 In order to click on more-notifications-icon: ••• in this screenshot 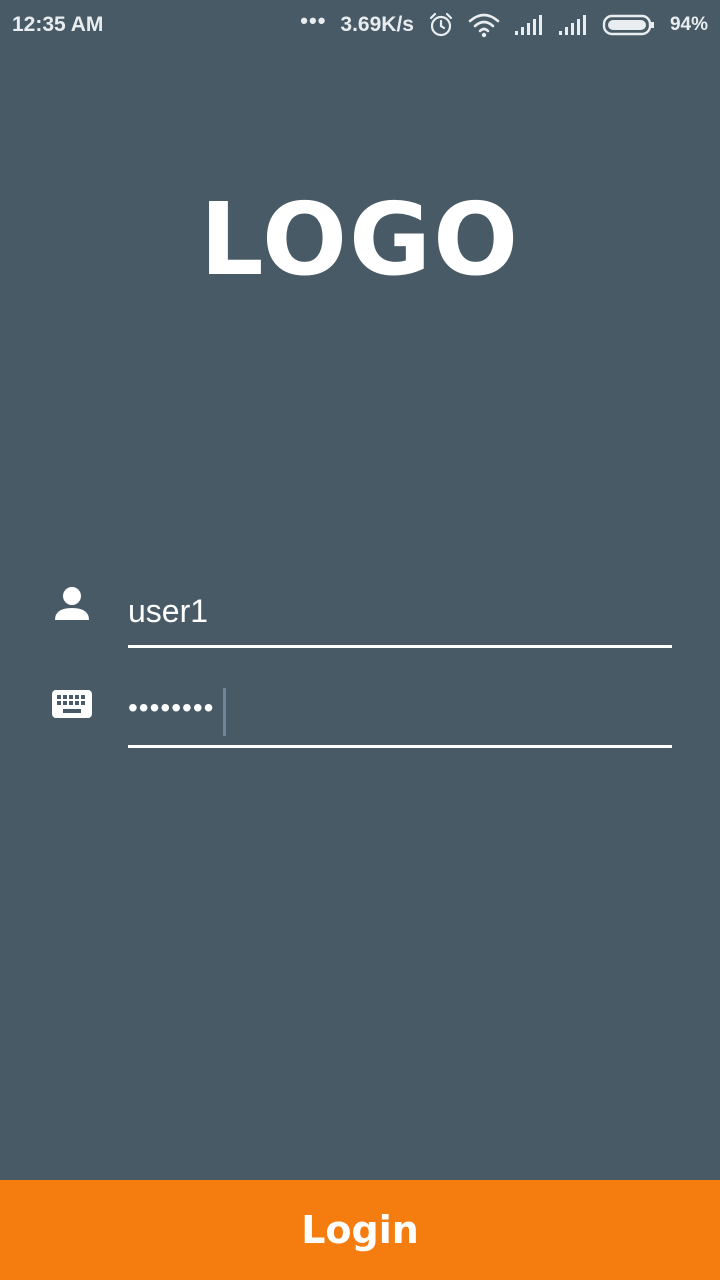, I will do `click(313, 20)`.